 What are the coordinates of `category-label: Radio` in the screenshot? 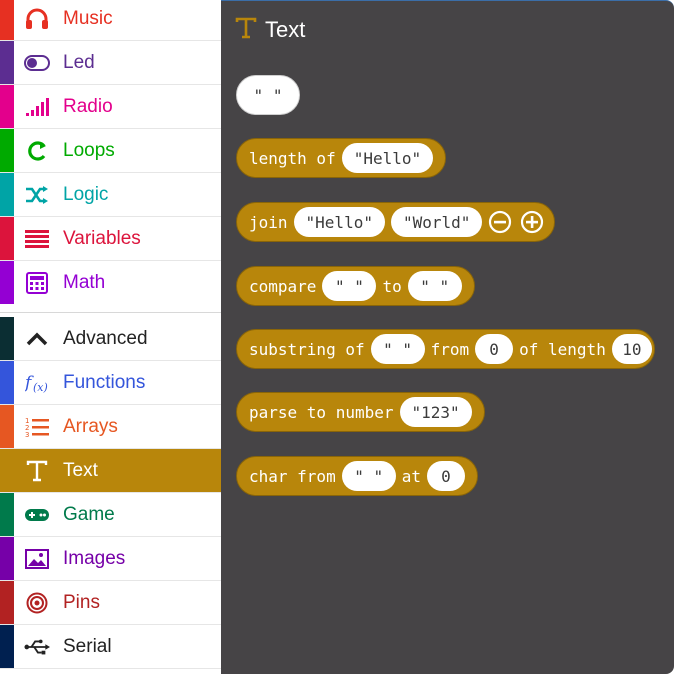 It's located at (88, 106).